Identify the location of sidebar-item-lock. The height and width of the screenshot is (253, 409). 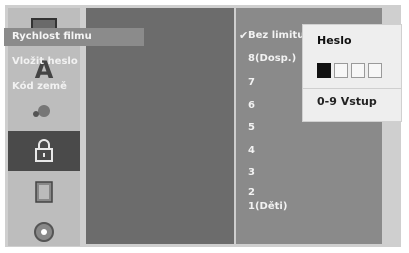
(44, 151).